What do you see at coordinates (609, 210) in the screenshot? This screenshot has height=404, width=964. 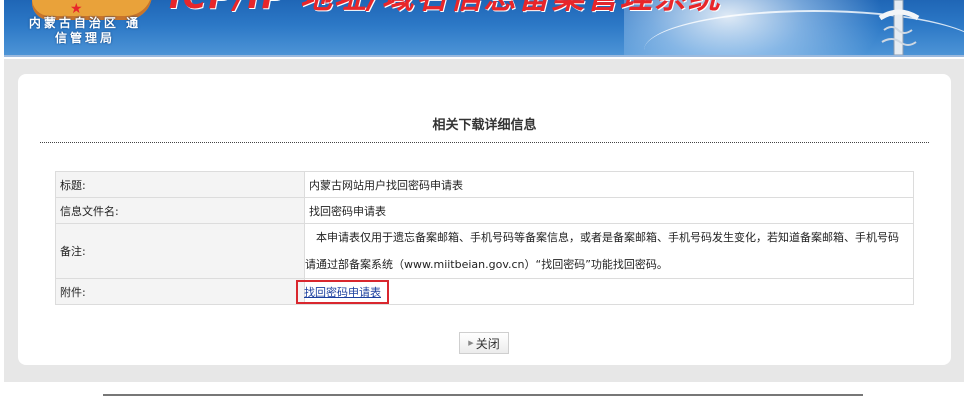 I see `file-name-value: 找回密码申请表` at bounding box center [609, 210].